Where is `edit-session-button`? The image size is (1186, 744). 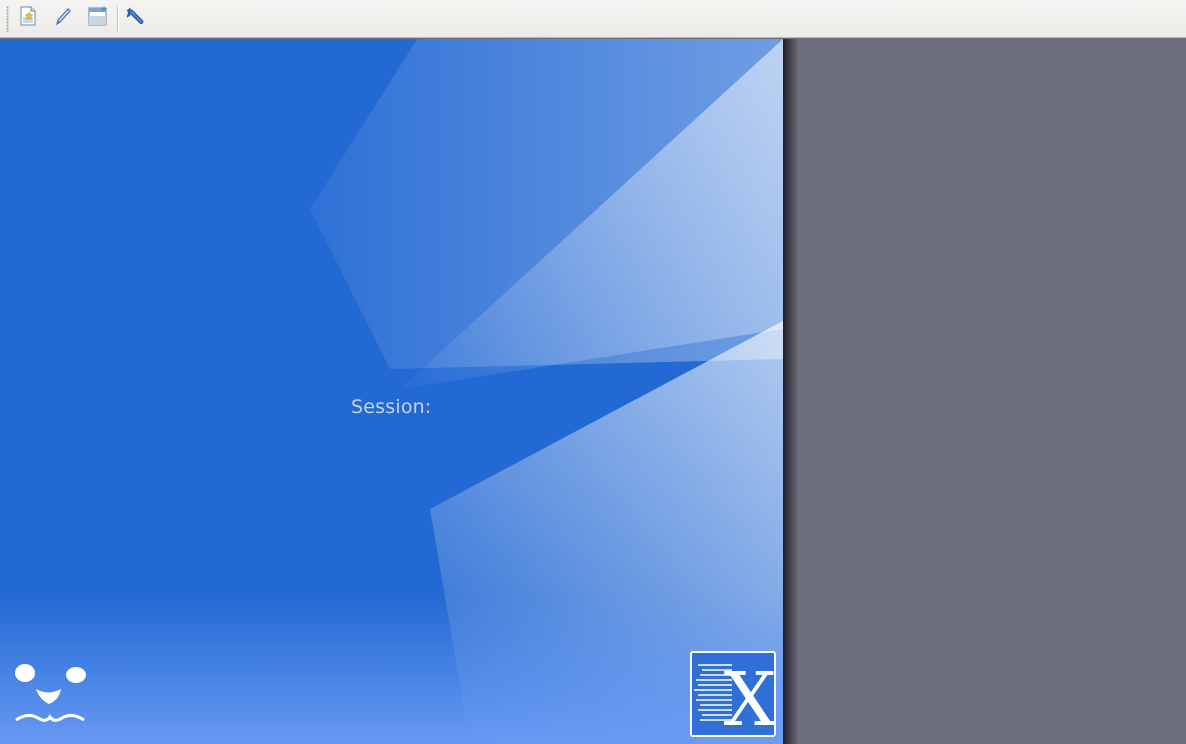
edit-session-button is located at coordinates (63, 18).